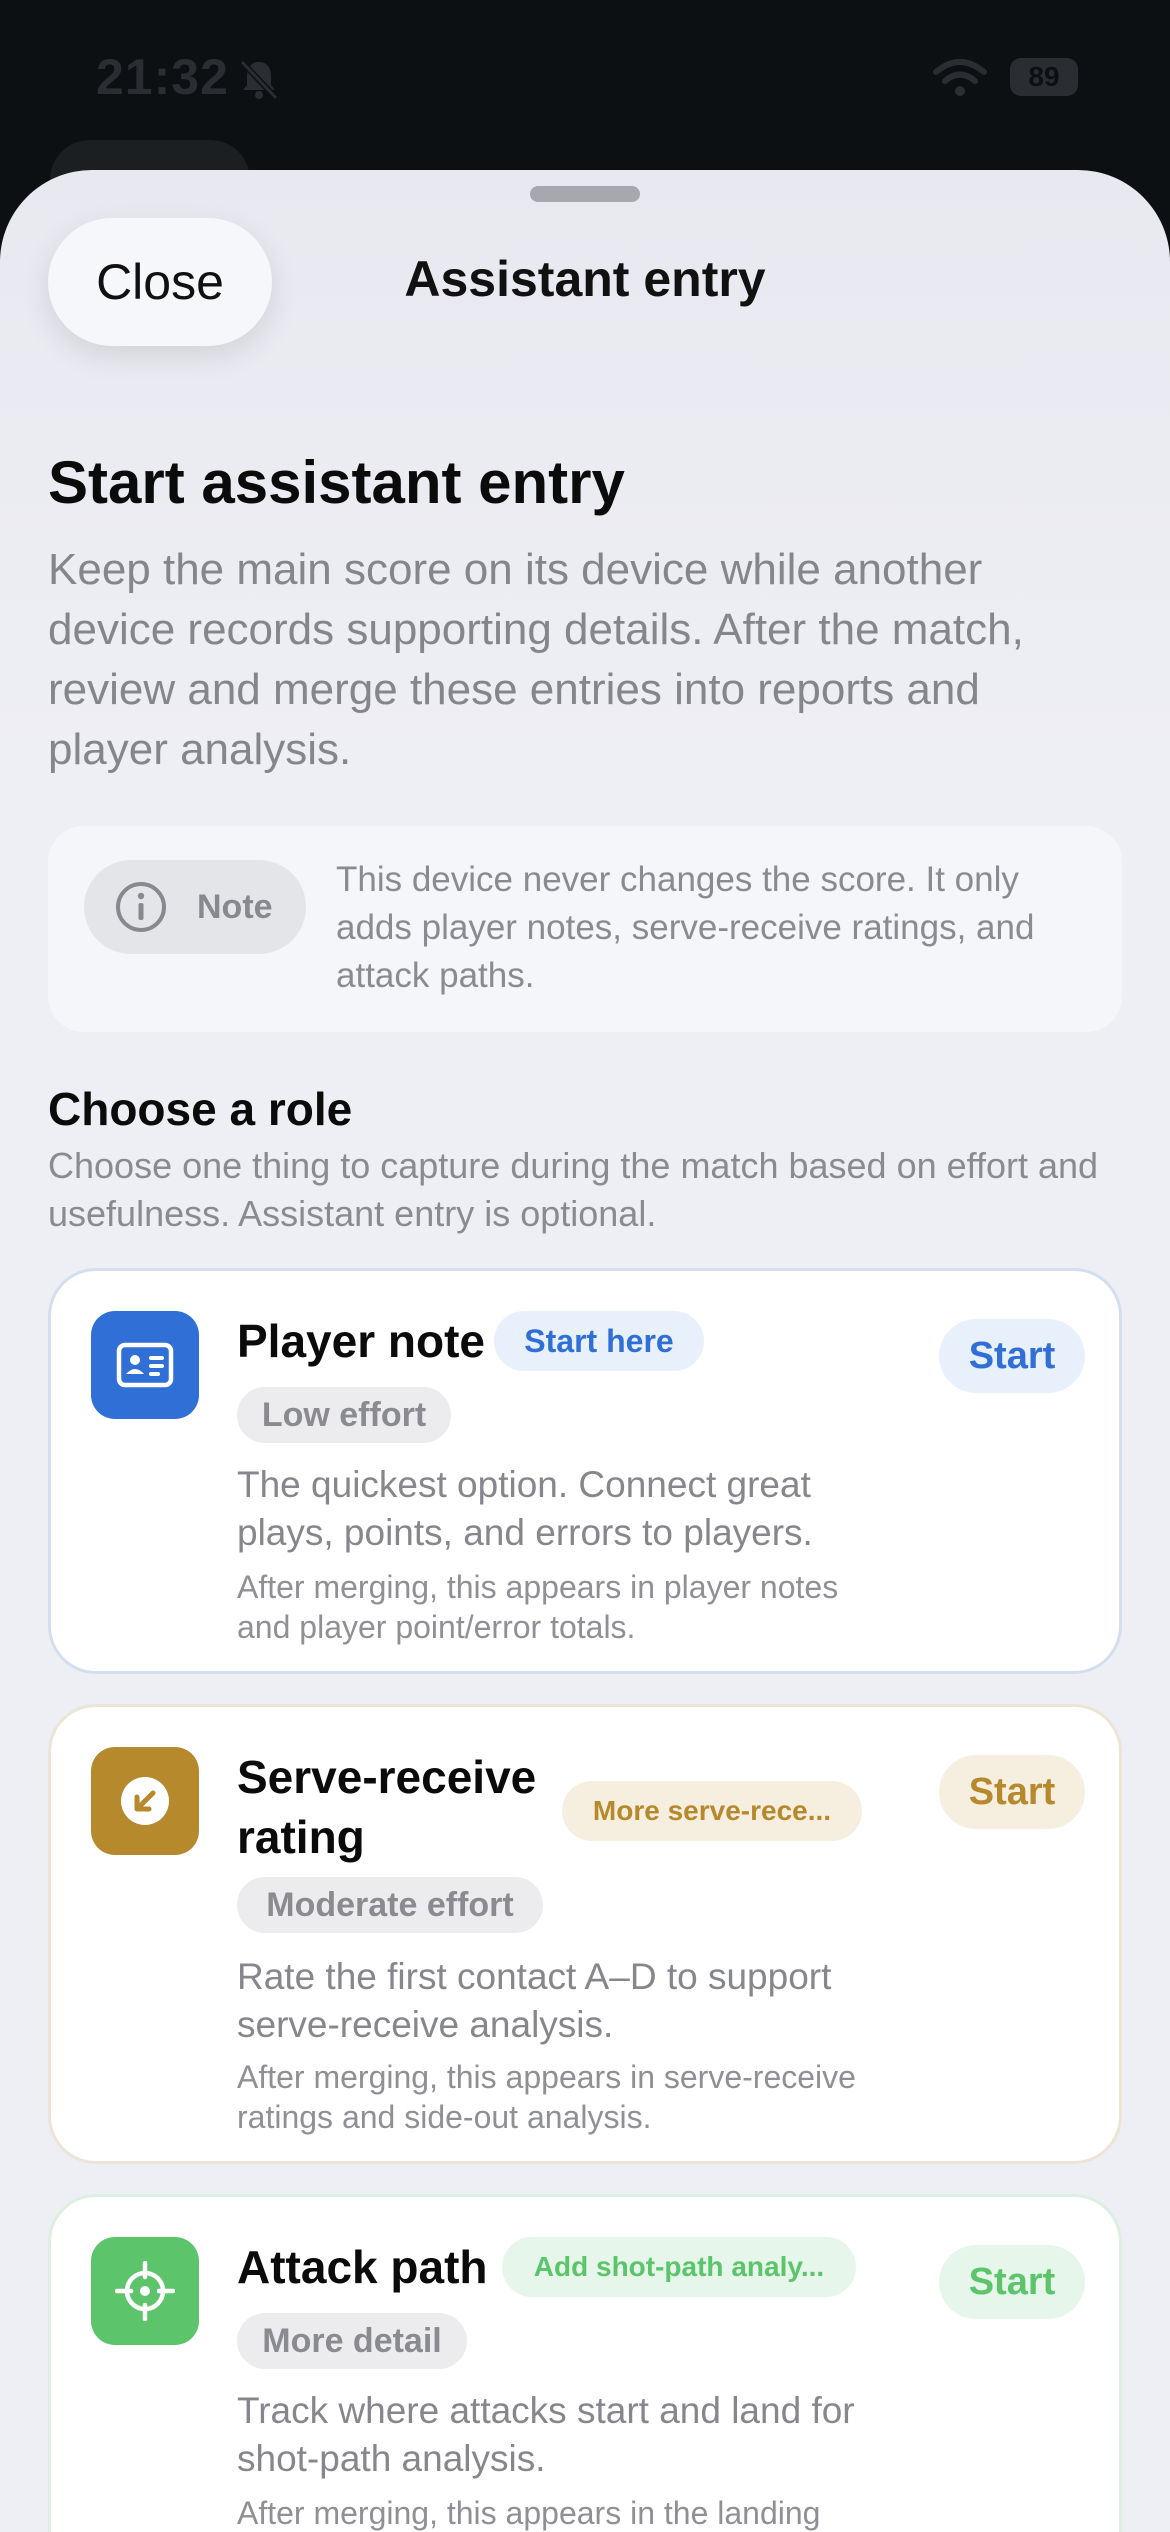 The height and width of the screenshot is (2532, 1170). What do you see at coordinates (195, 907) in the screenshot?
I see `note-badge: Note` at bounding box center [195, 907].